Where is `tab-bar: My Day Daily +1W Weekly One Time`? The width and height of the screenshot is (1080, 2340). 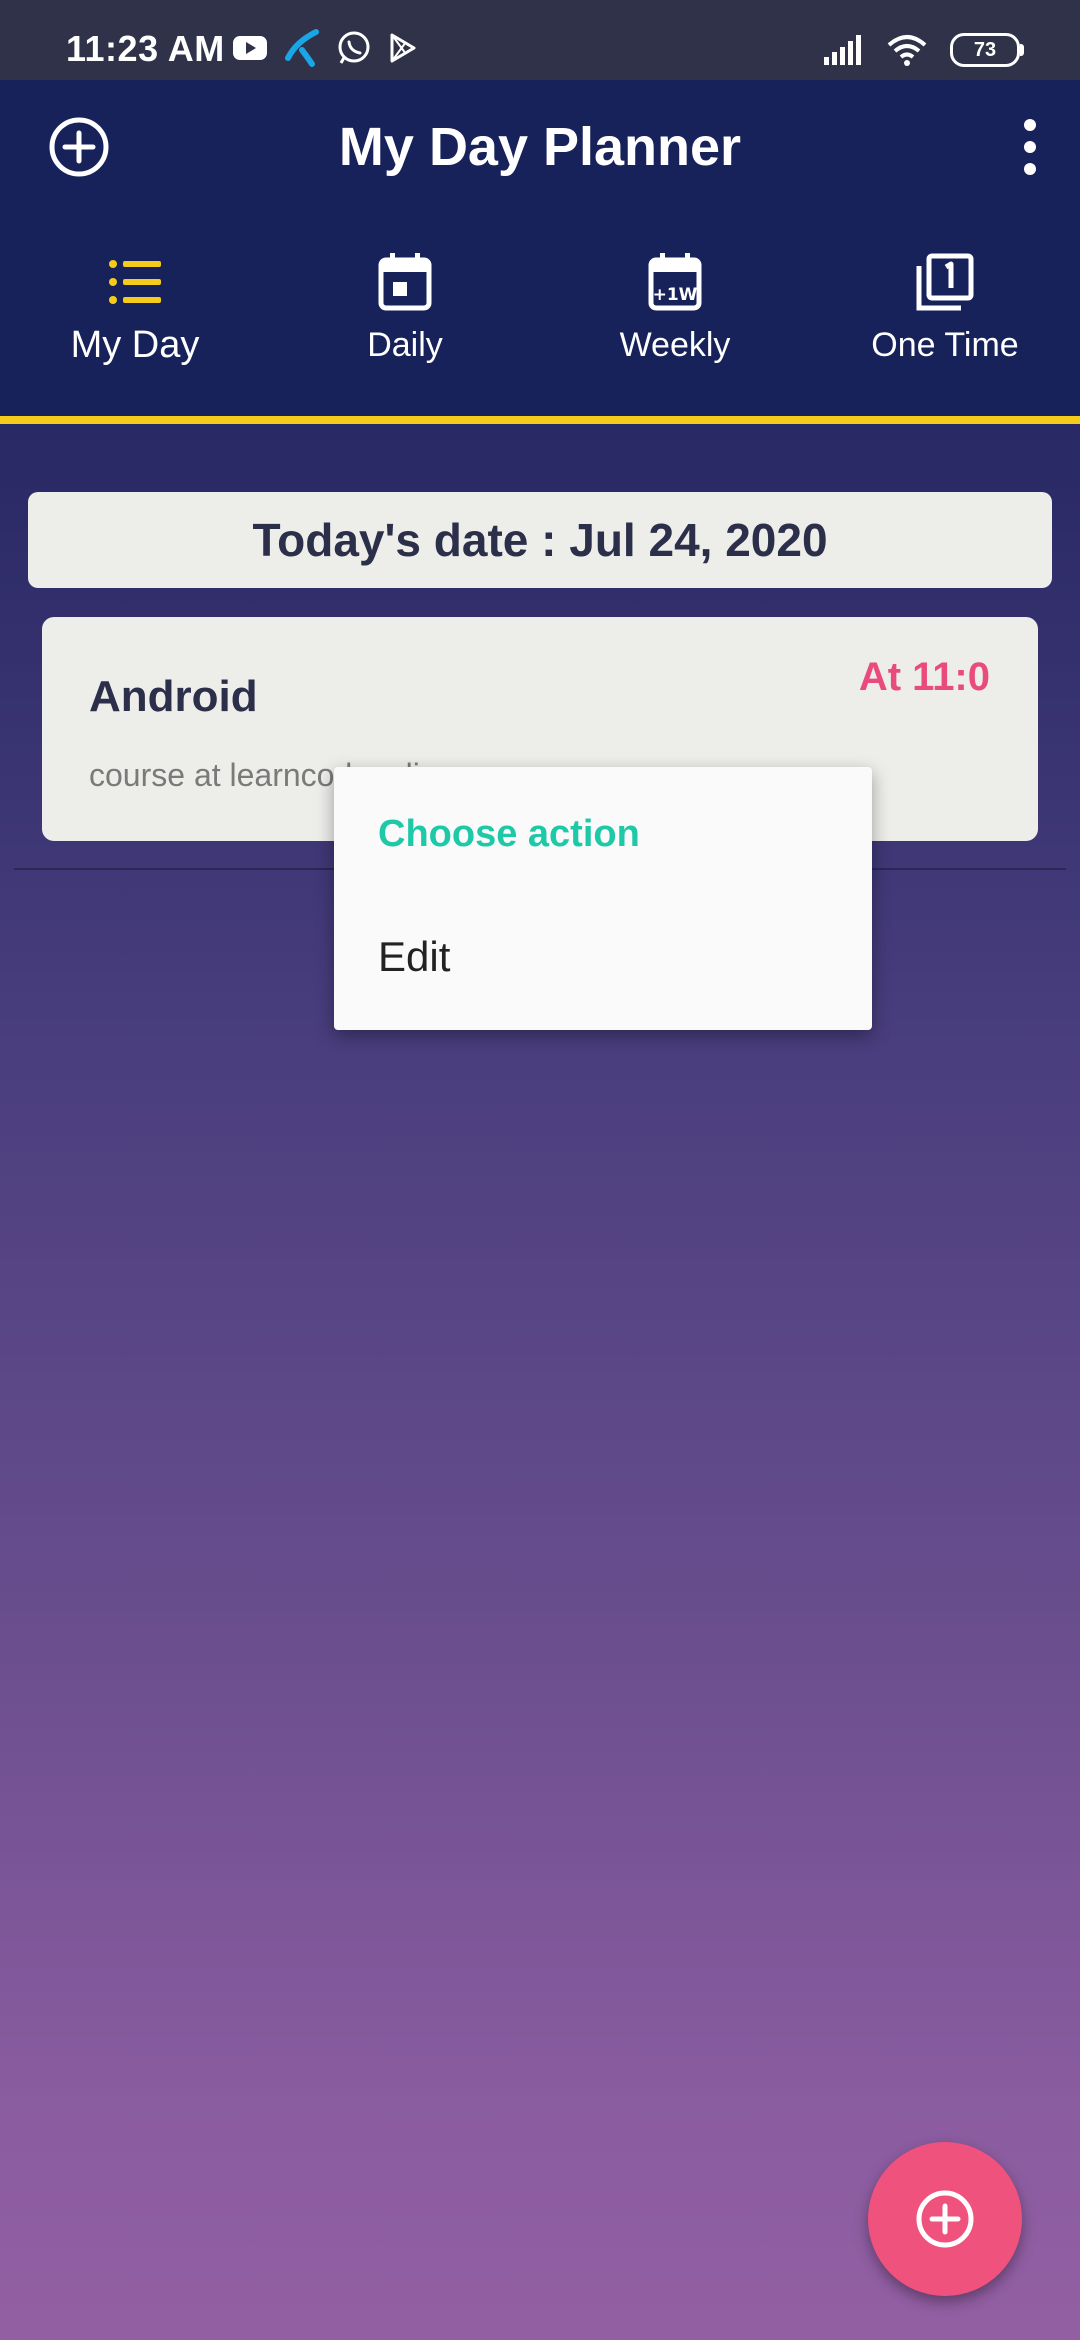 tab-bar: My Day Daily +1W Weekly One Time is located at coordinates (540, 325).